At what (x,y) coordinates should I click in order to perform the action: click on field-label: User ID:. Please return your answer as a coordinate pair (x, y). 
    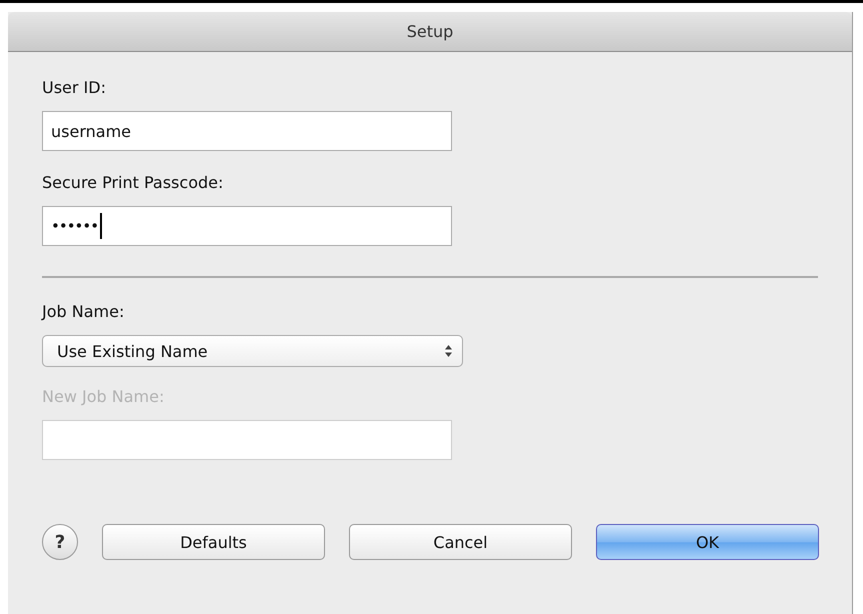
    Looking at the image, I should click on (74, 87).